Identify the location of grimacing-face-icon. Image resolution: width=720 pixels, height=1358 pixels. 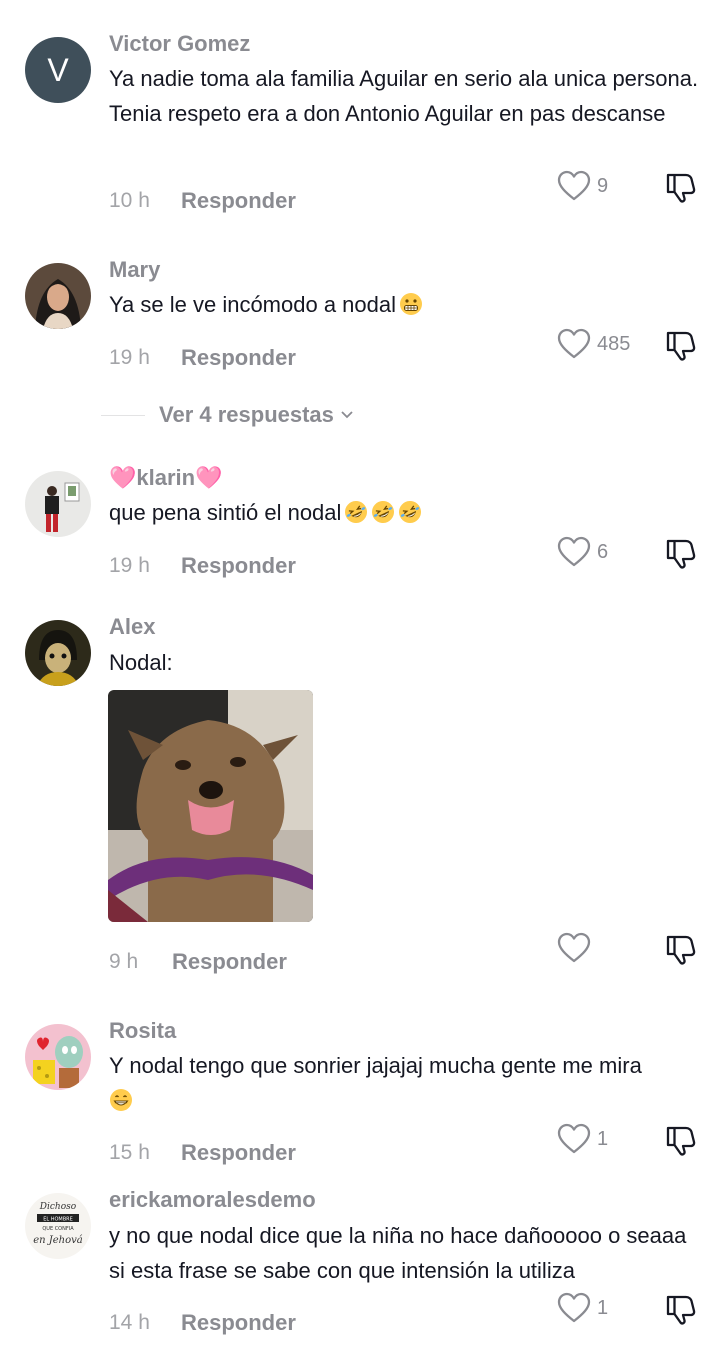
(411, 304).